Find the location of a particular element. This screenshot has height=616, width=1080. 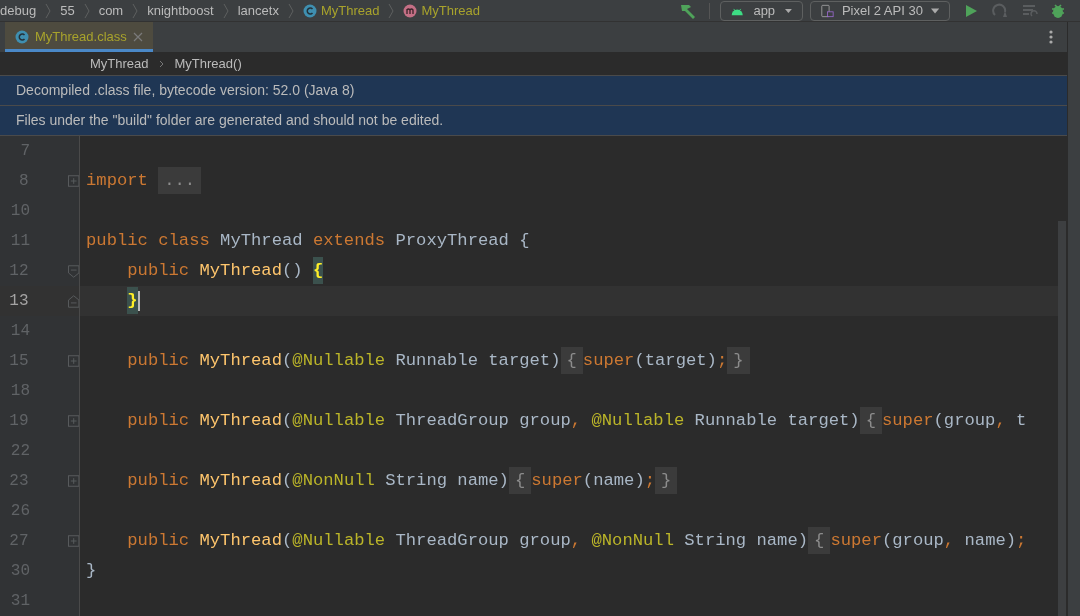

more-options-icon is located at coordinates (1051, 37).